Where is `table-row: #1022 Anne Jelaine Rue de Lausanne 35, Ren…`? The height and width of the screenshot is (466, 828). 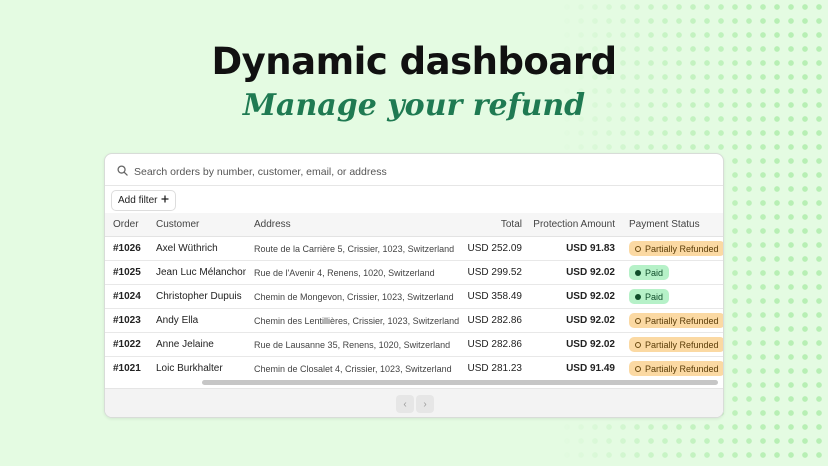
table-row: #1022 Anne Jelaine Rue de Lausanne 35, Ren… is located at coordinates (414, 344).